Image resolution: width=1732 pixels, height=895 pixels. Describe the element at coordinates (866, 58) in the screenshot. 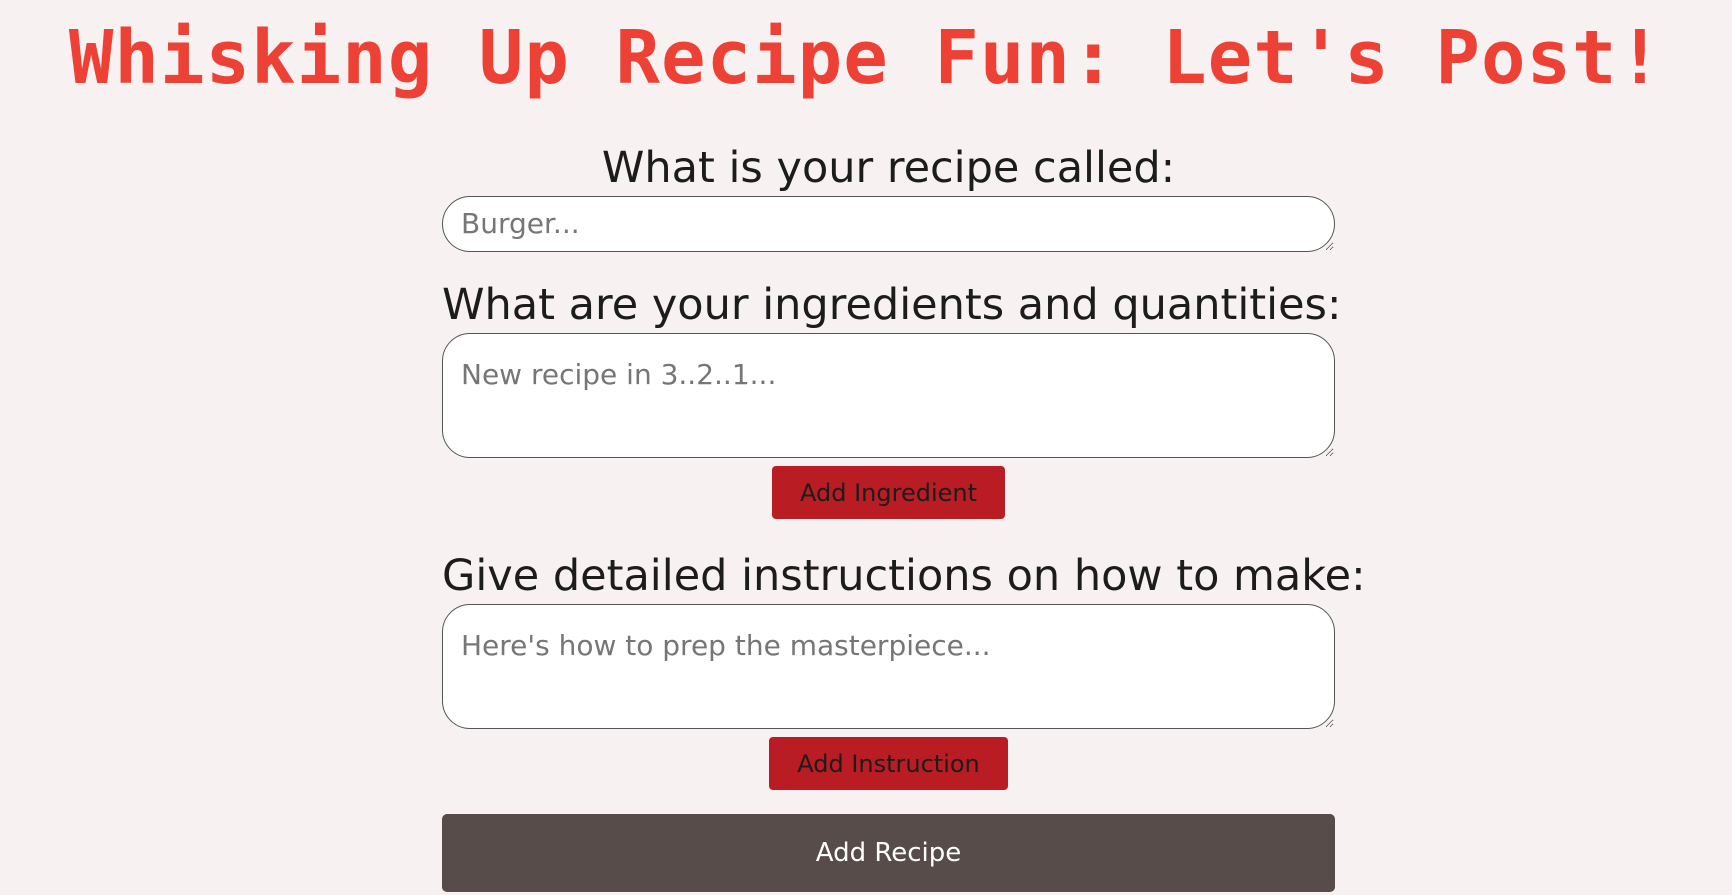

I see `page-title: Whisking Up Recipe Fun: Let's Post!` at that location.